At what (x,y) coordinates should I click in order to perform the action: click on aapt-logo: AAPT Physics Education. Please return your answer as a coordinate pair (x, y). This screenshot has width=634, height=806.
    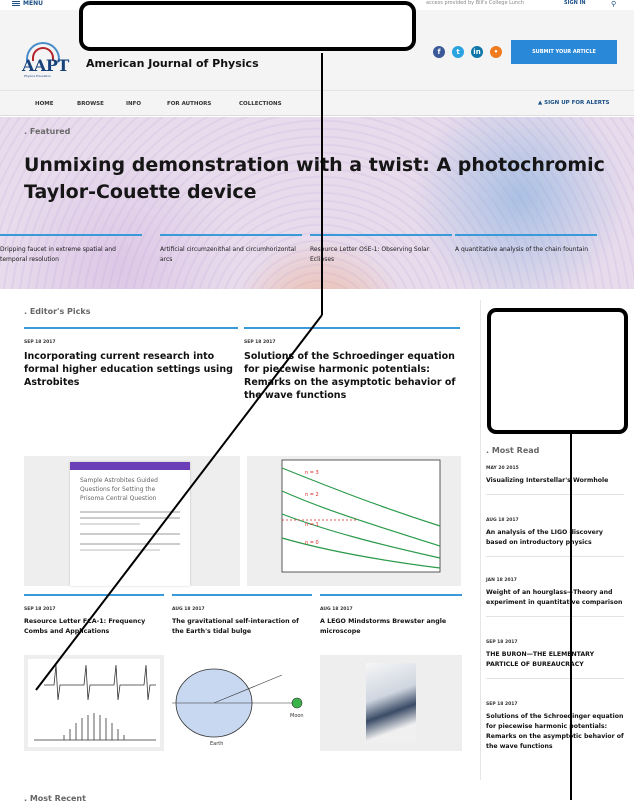
    Looking at the image, I should click on (50, 61).